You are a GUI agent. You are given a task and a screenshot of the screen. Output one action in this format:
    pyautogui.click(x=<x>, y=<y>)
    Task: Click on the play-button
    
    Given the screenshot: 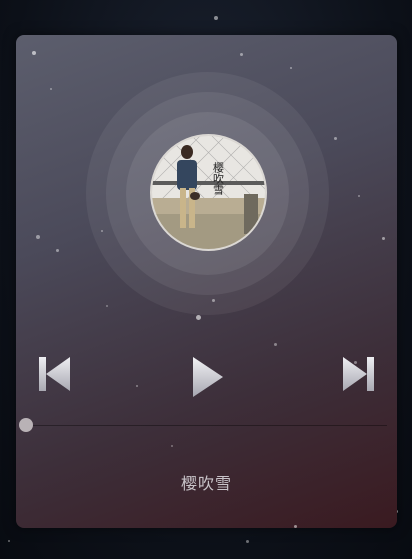 What is the action you would take?
    pyautogui.click(x=208, y=377)
    